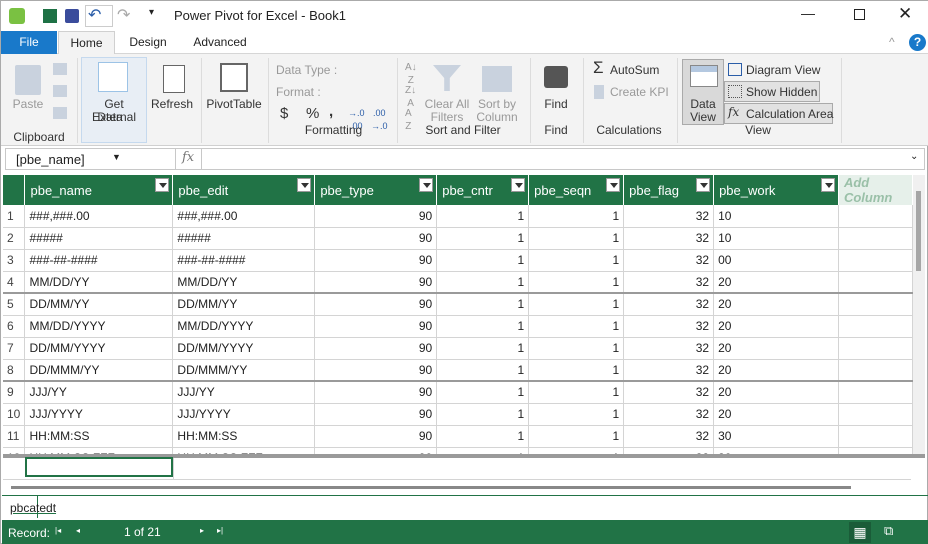 This screenshot has width=928, height=544. I want to click on comma-button: ,, so click(331, 111).